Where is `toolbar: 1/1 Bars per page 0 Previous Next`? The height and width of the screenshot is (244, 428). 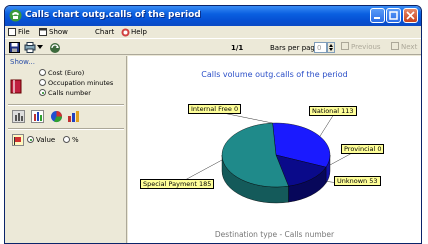 toolbar: 1/1 Bars per page 0 Previous Next is located at coordinates (213, 46).